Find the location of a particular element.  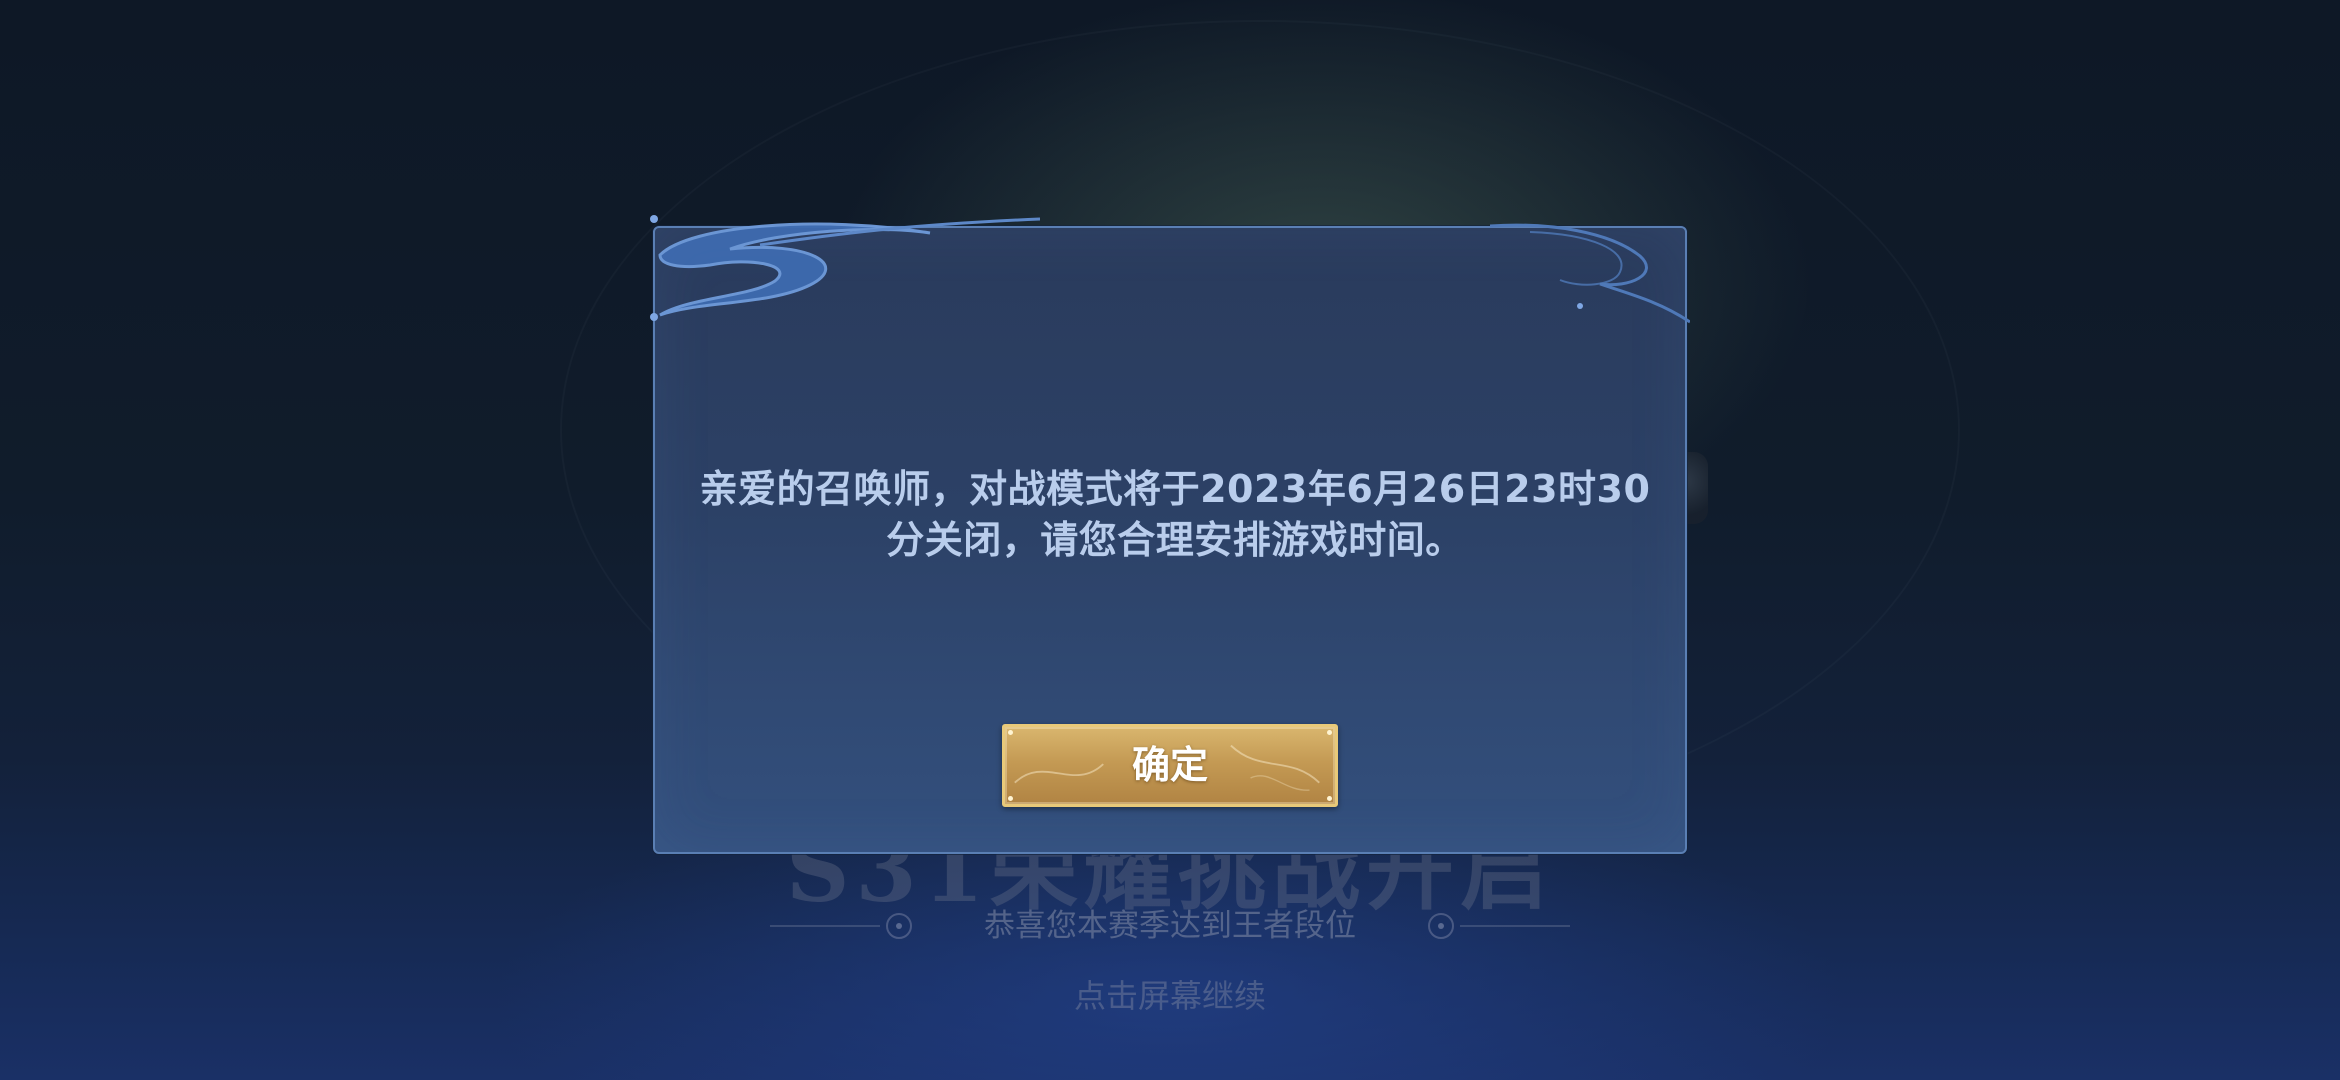

cloud-ornament-left-icon is located at coordinates (845, 268).